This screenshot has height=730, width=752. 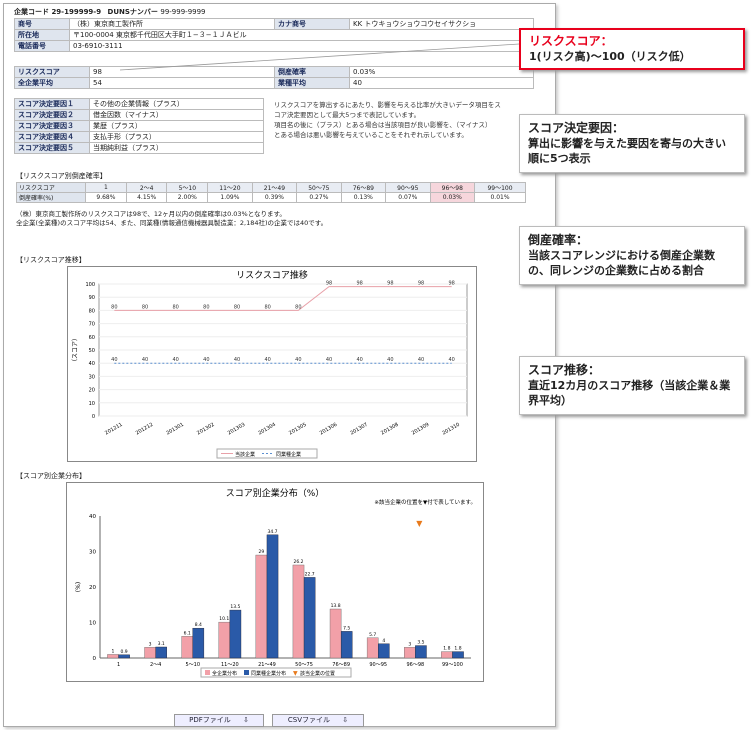 I want to click on callout-score-trend: スコア推移： 直近12カ月のスコア推移（当該企業＆業界平均）, so click(x=632, y=385).